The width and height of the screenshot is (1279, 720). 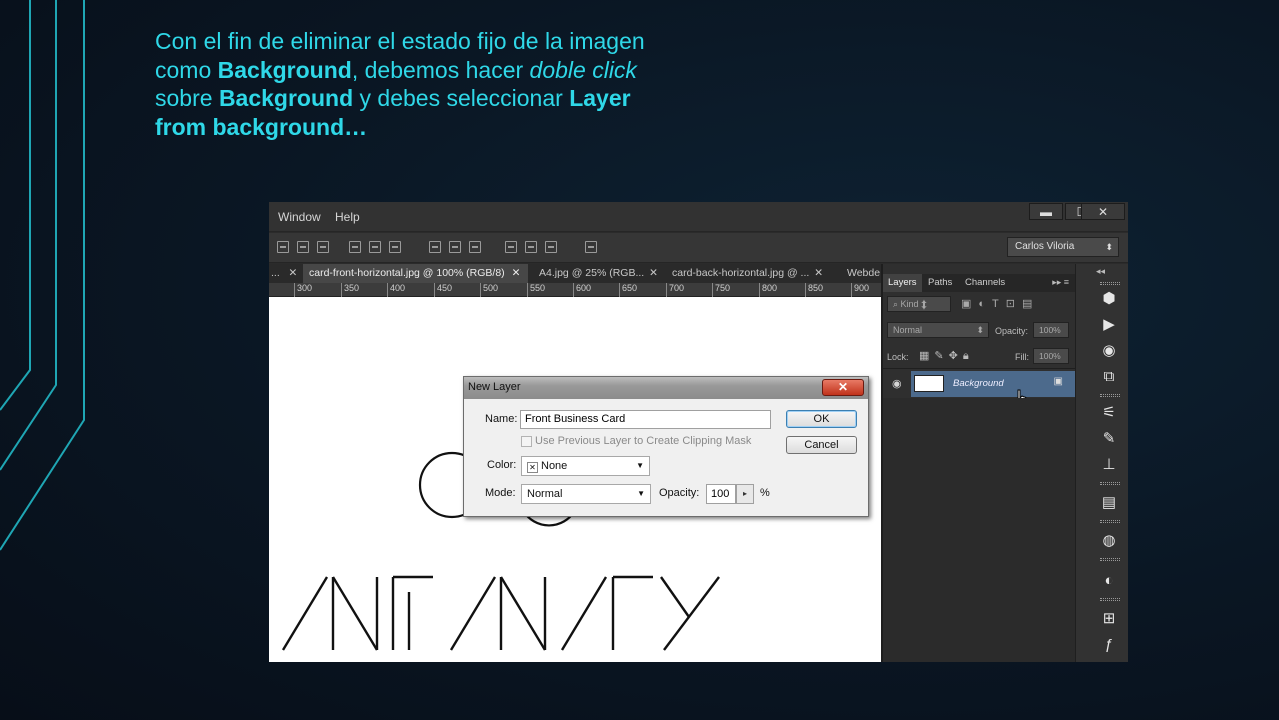 I want to click on dialog-titlebar: New Layer ✕, so click(x=666, y=388).